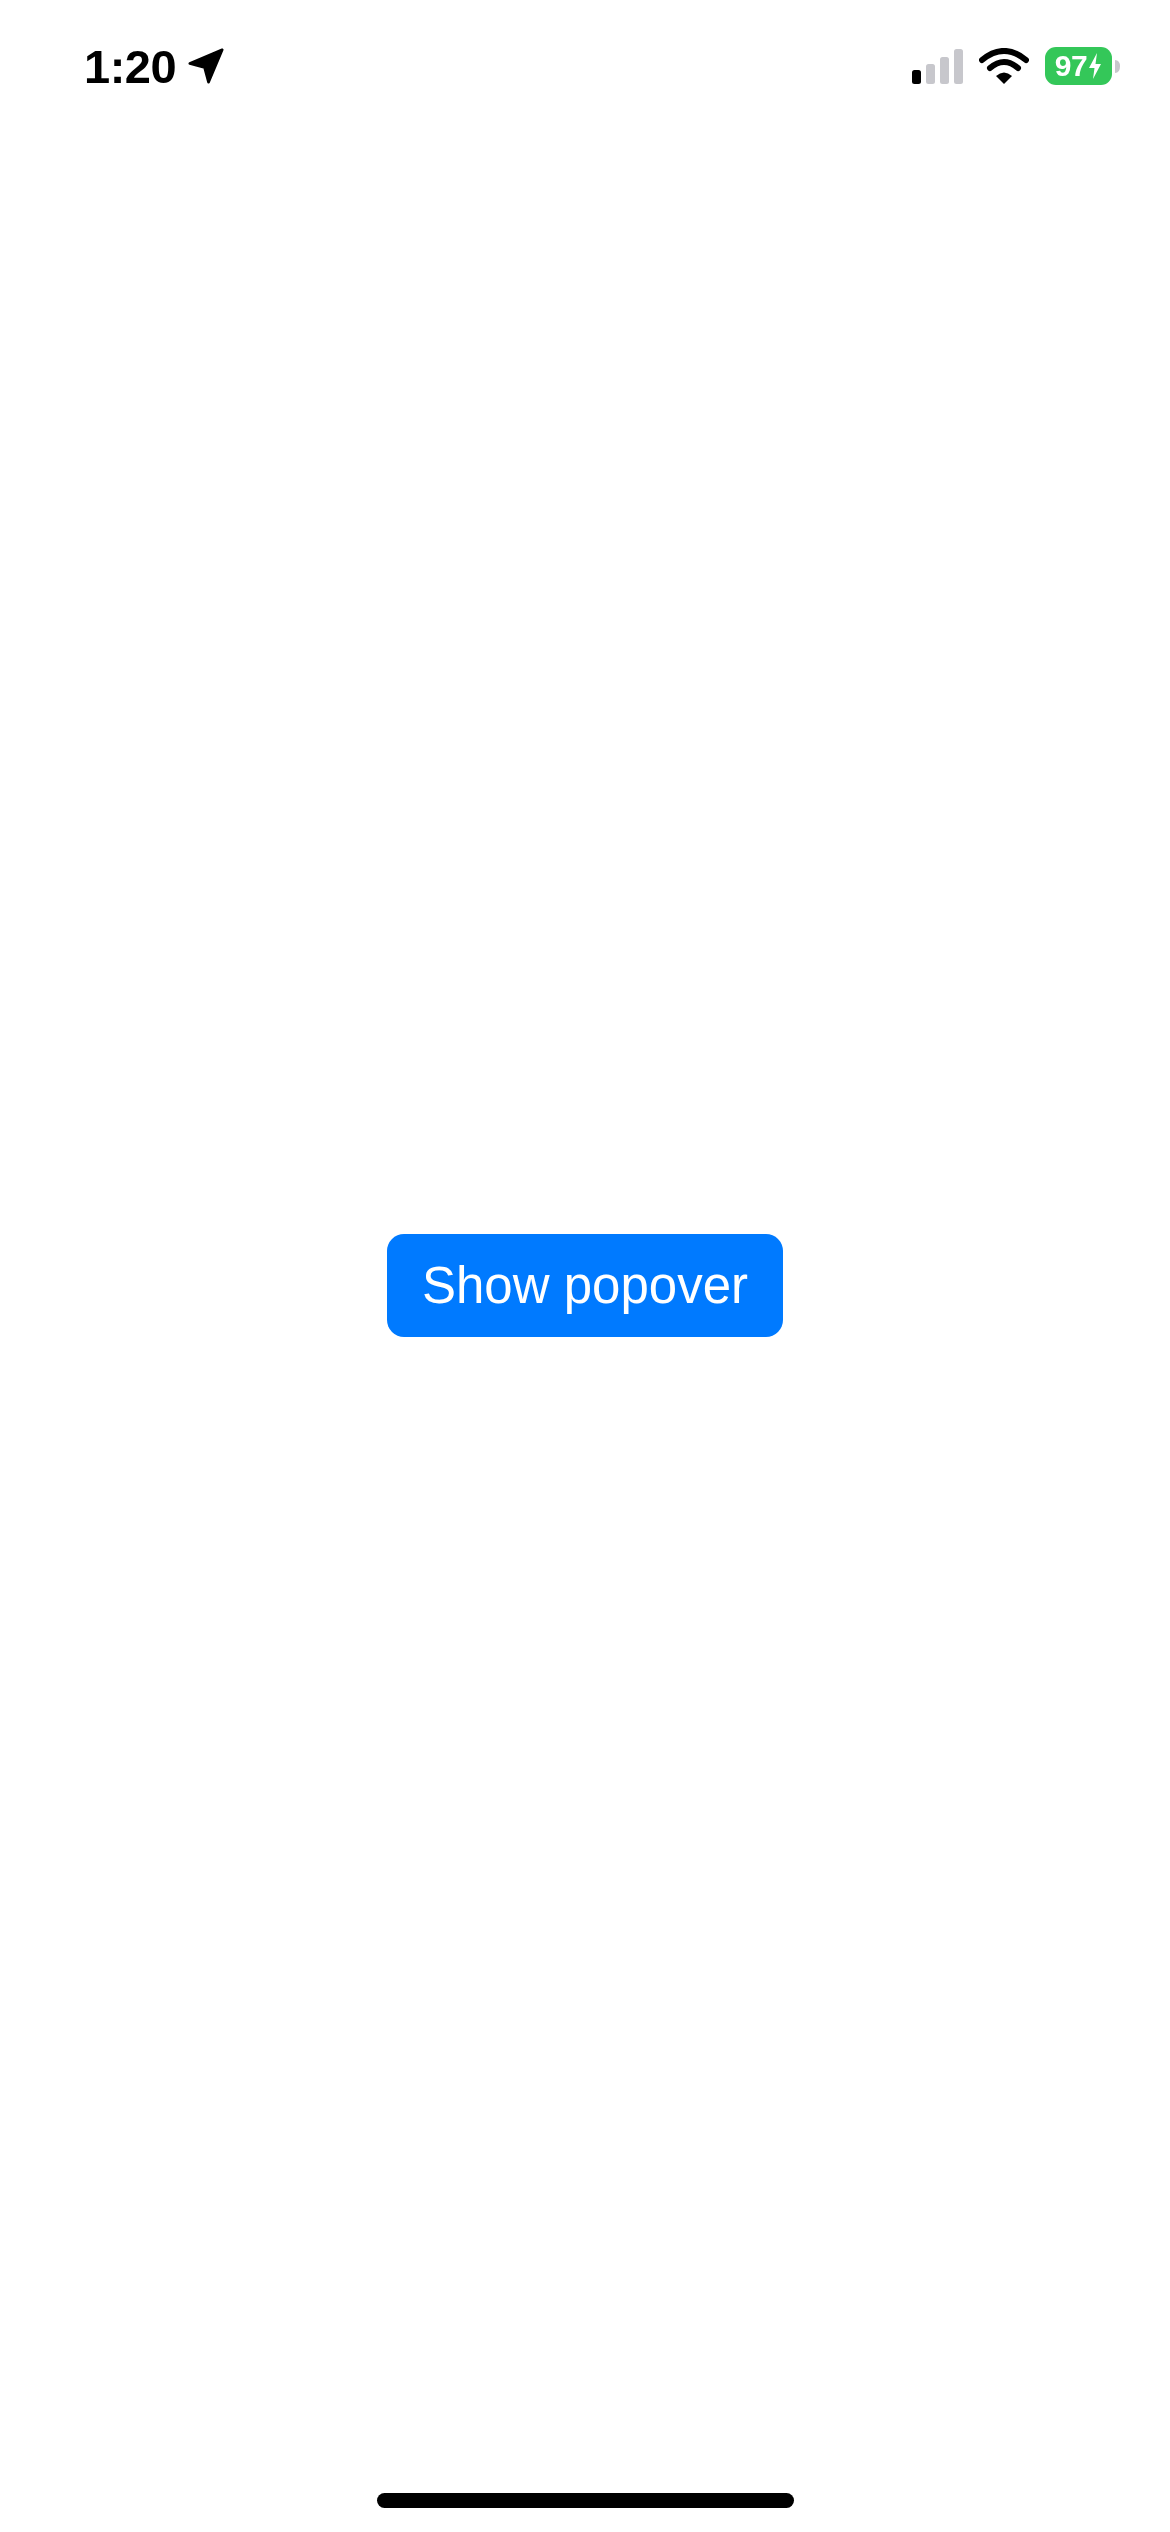  What do you see at coordinates (1117, 66) in the screenshot?
I see `battery-cap-icon` at bounding box center [1117, 66].